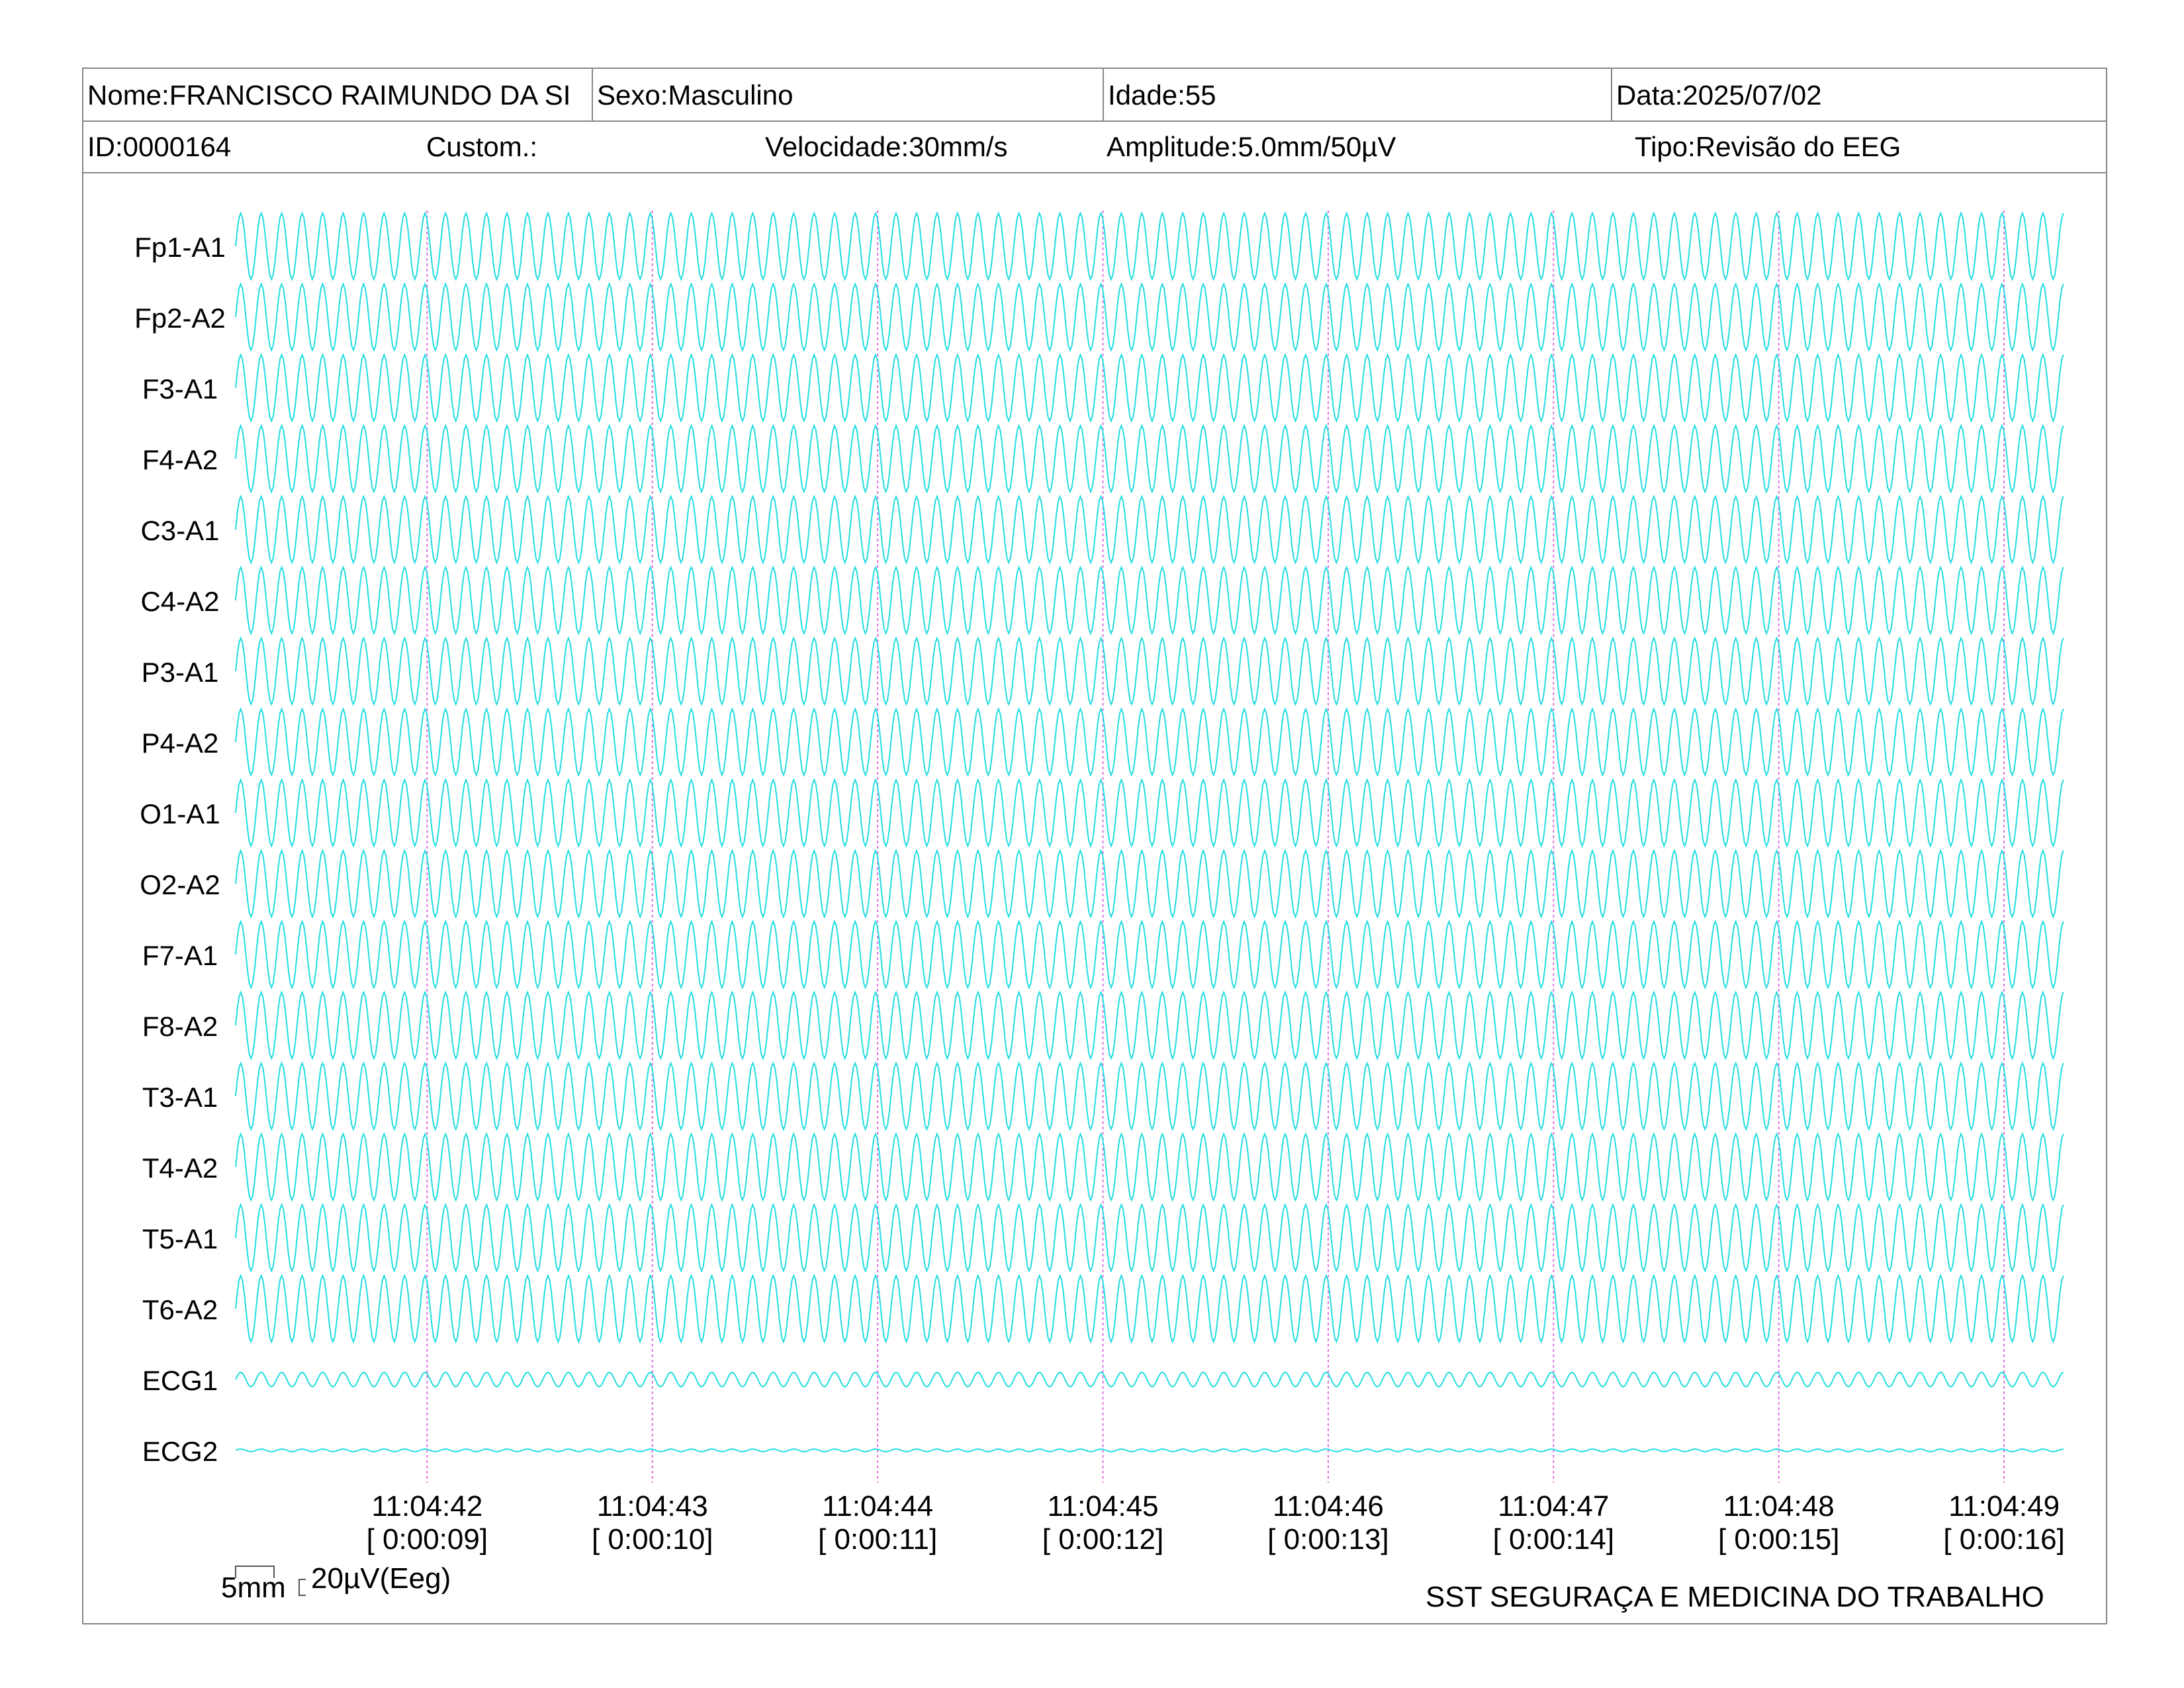 This screenshot has height=1688, width=2184. What do you see at coordinates (653, 1539) in the screenshot?
I see `time-tick-elapsed: [ 0:00:10]` at bounding box center [653, 1539].